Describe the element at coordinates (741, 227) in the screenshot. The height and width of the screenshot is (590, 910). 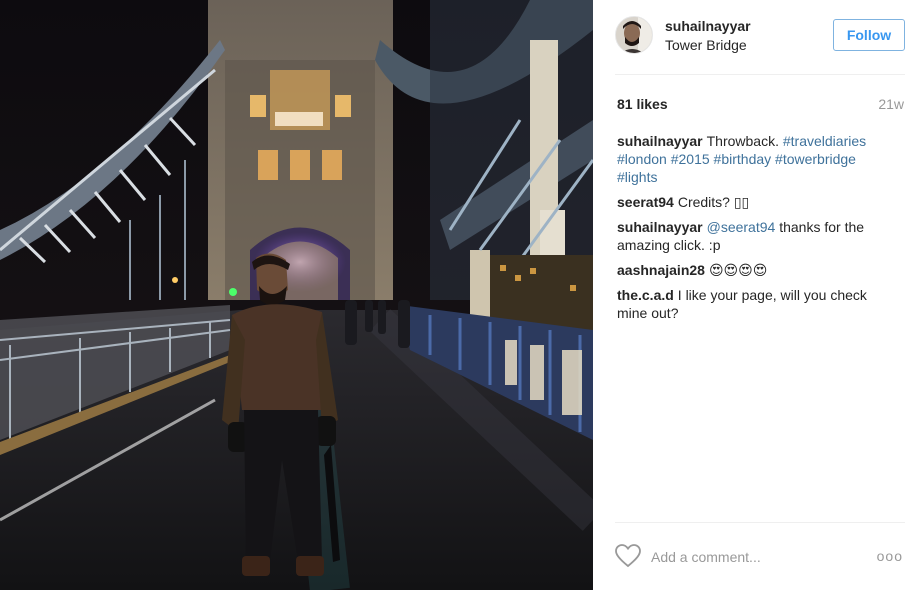
I see `comment-tag-link: @seerat94` at that location.